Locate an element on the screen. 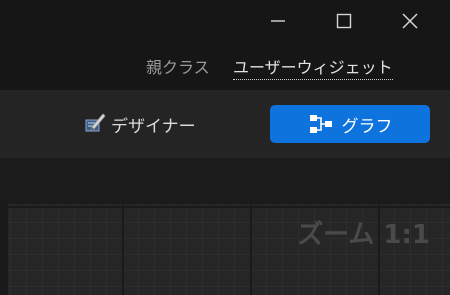 The width and height of the screenshot is (450, 295). designer-mode-label: デザイナー is located at coordinates (153, 126).